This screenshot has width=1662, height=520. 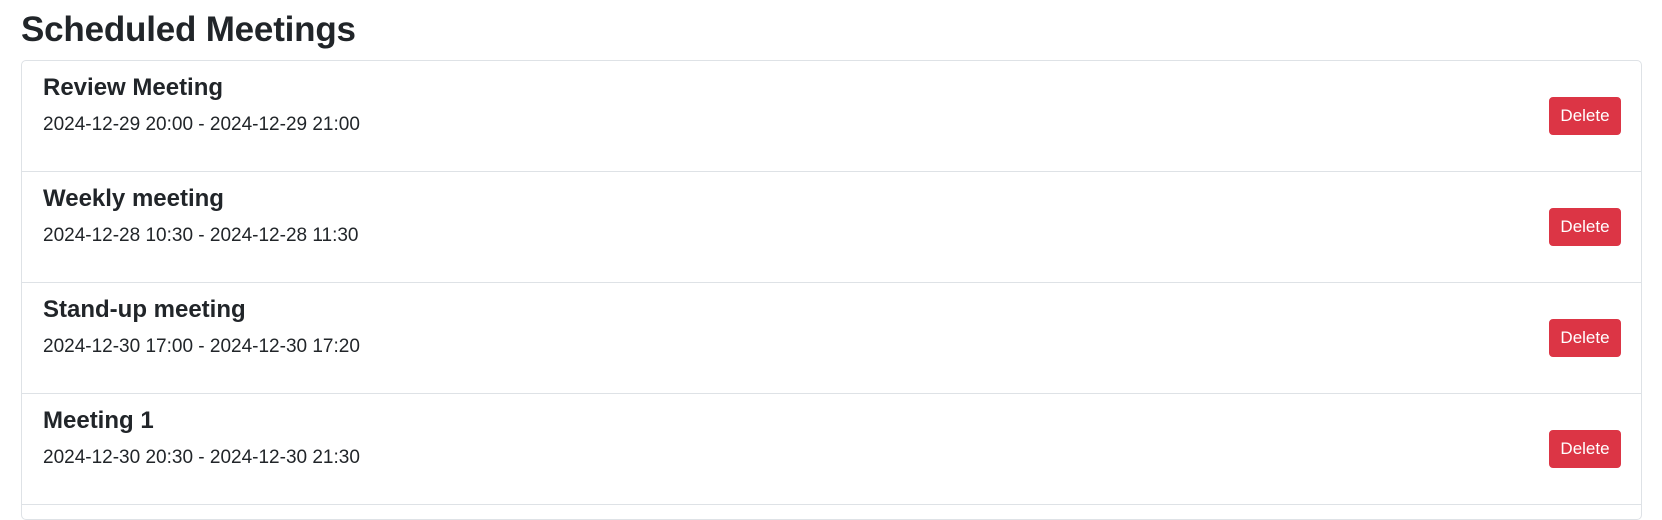 What do you see at coordinates (133, 198) in the screenshot?
I see `meeting-title: Weekly meeting` at bounding box center [133, 198].